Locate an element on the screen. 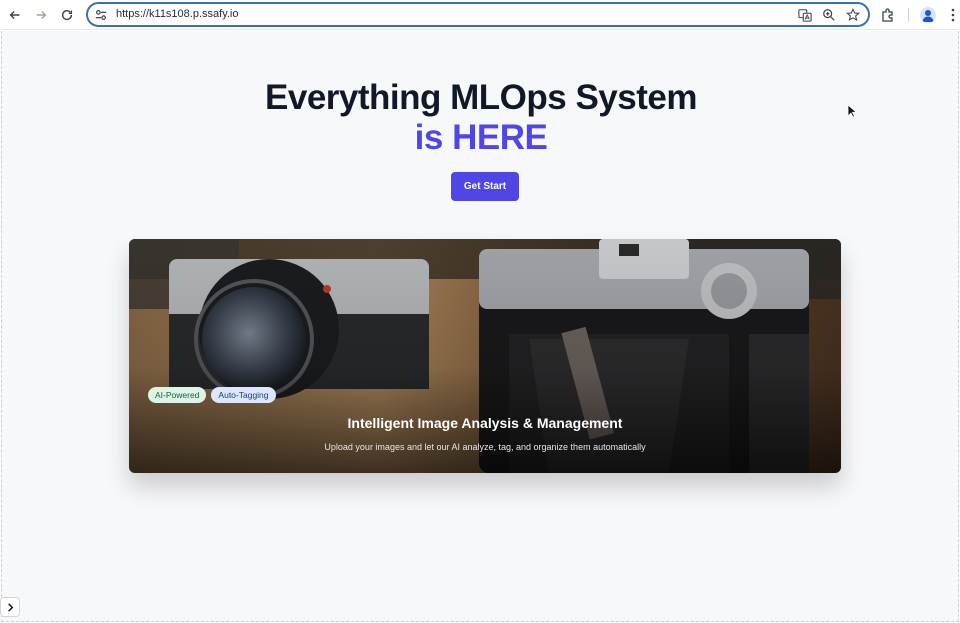 The height and width of the screenshot is (623, 960). extensions-icon is located at coordinates (888, 15).